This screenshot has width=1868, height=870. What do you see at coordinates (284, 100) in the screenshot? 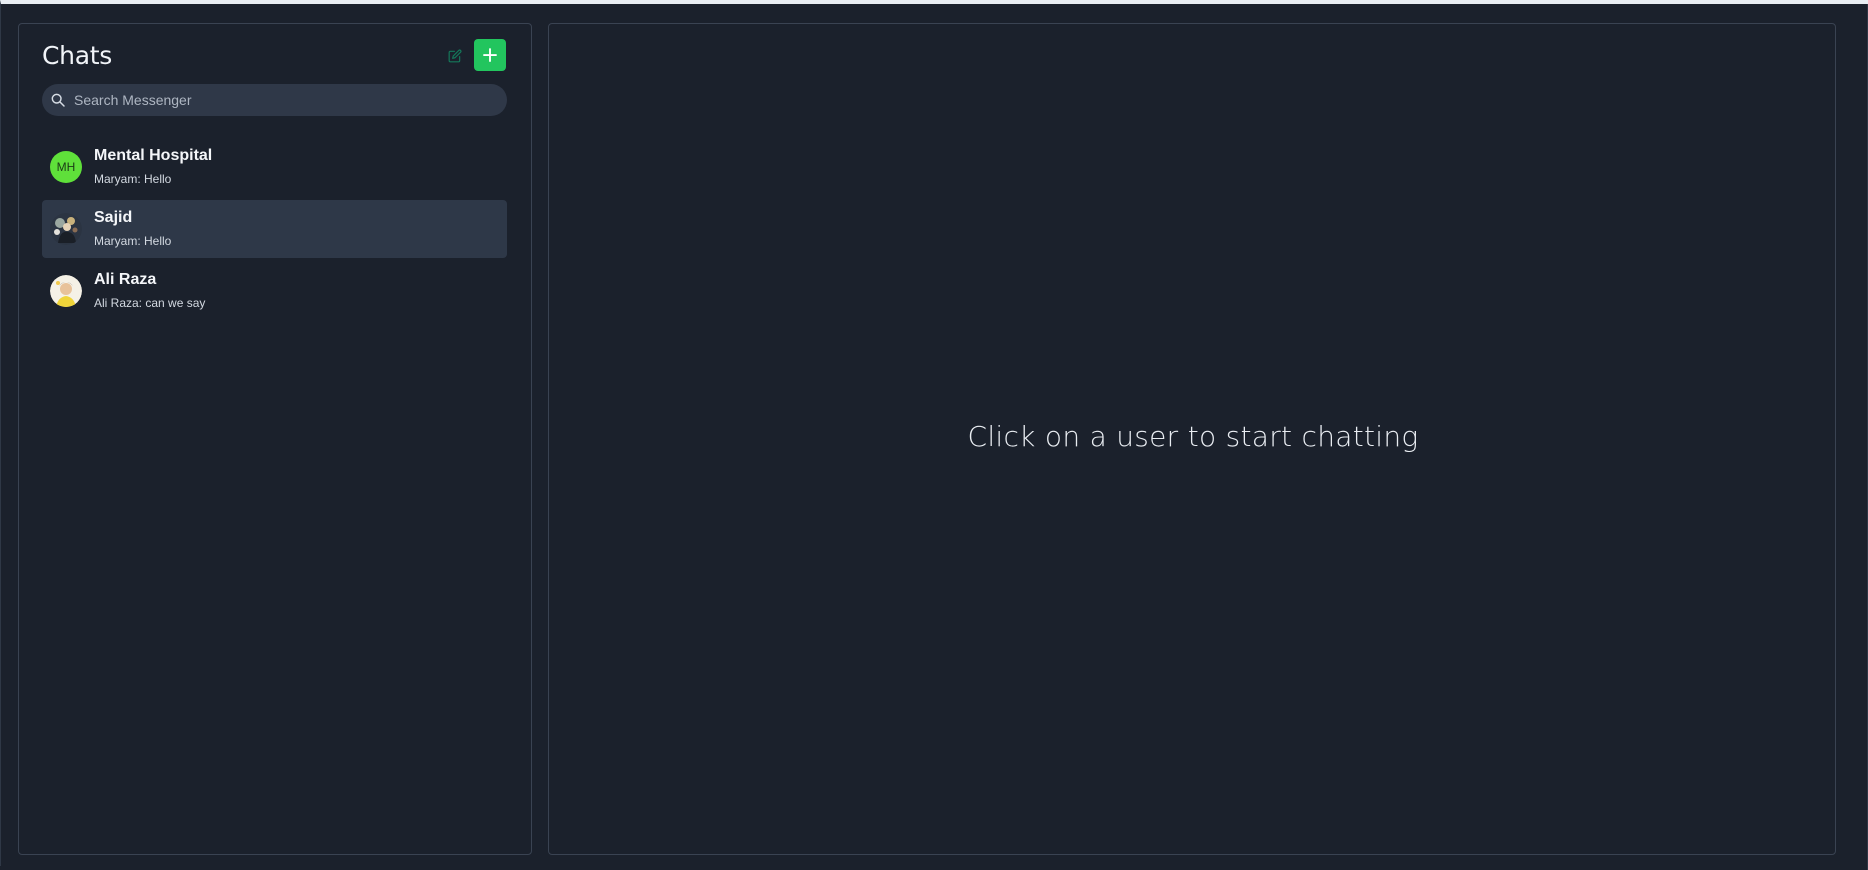
I see `search-input` at bounding box center [284, 100].